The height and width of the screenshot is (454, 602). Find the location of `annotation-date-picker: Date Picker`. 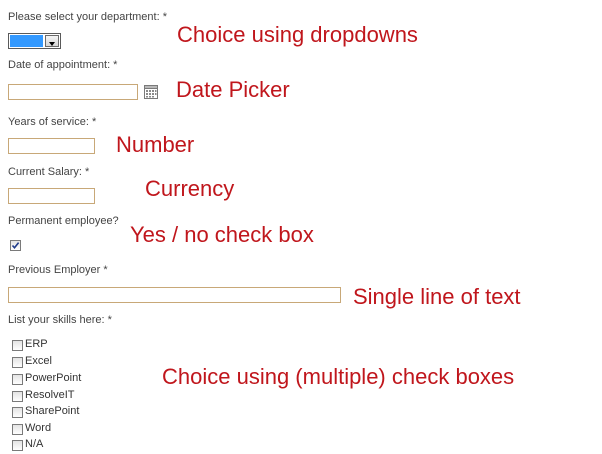

annotation-date-picker: Date Picker is located at coordinates (233, 89).